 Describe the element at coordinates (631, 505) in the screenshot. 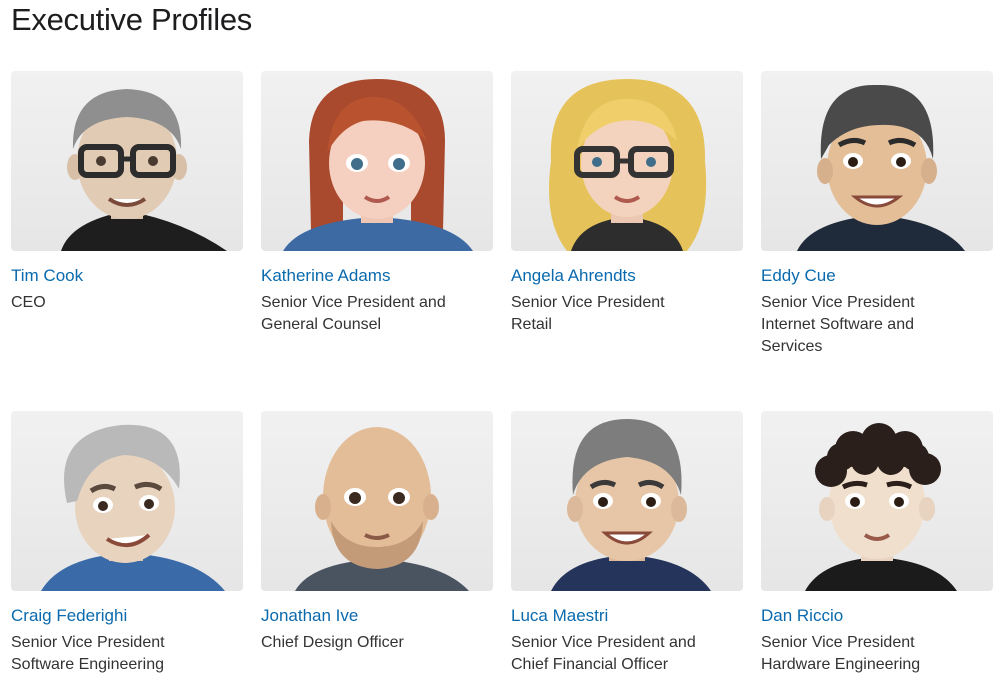

I see `memoji-gray-hair-smile-icon` at that location.